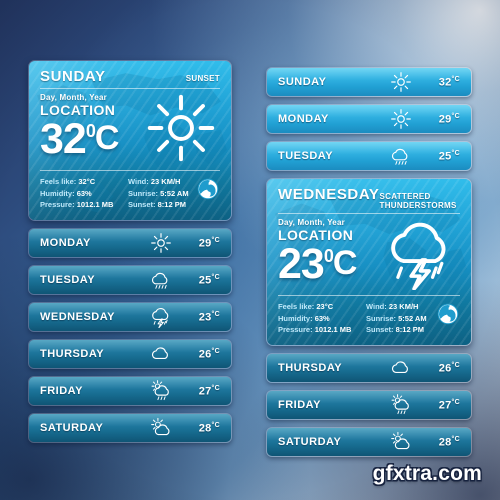 Image resolution: width=500 pixels, height=500 pixels. I want to click on card-condition-label: SCATTERED THUNDERSTORMS, so click(418, 201).